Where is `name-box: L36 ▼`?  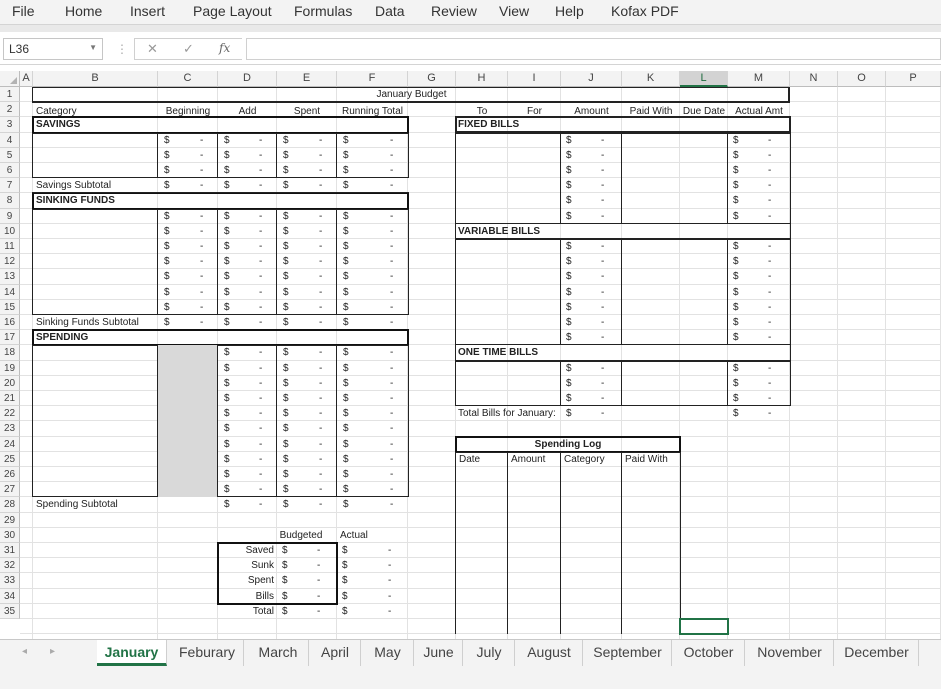 name-box: L36 ▼ is located at coordinates (53, 49).